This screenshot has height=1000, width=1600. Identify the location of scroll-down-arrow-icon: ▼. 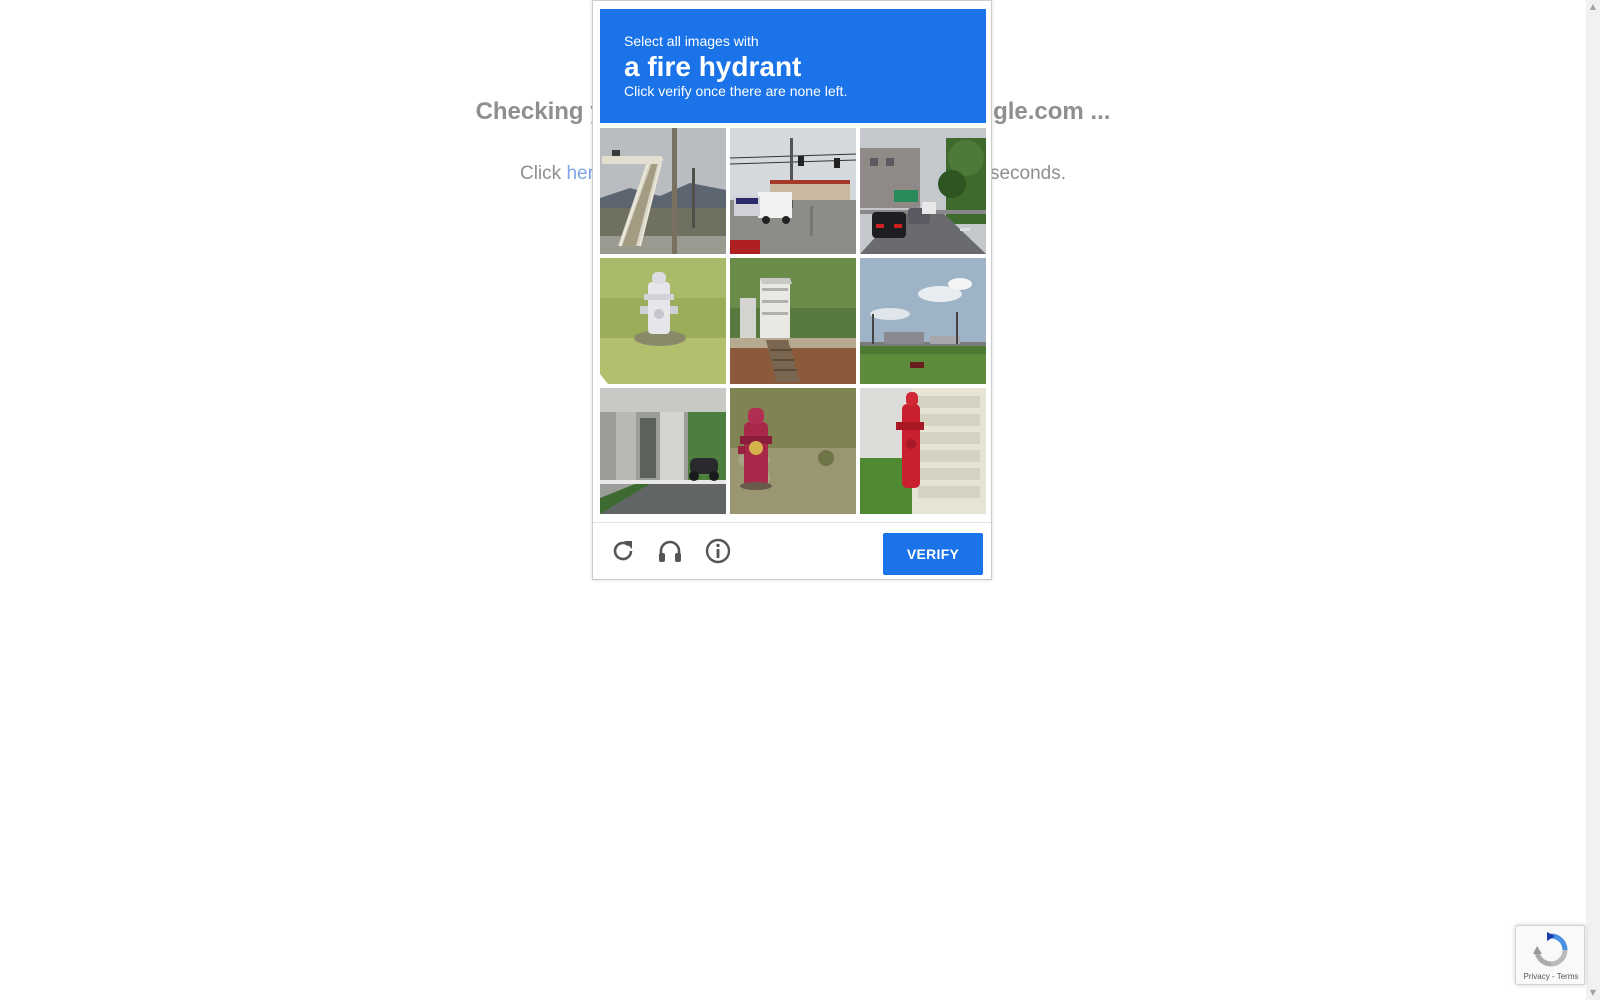
(1593, 993).